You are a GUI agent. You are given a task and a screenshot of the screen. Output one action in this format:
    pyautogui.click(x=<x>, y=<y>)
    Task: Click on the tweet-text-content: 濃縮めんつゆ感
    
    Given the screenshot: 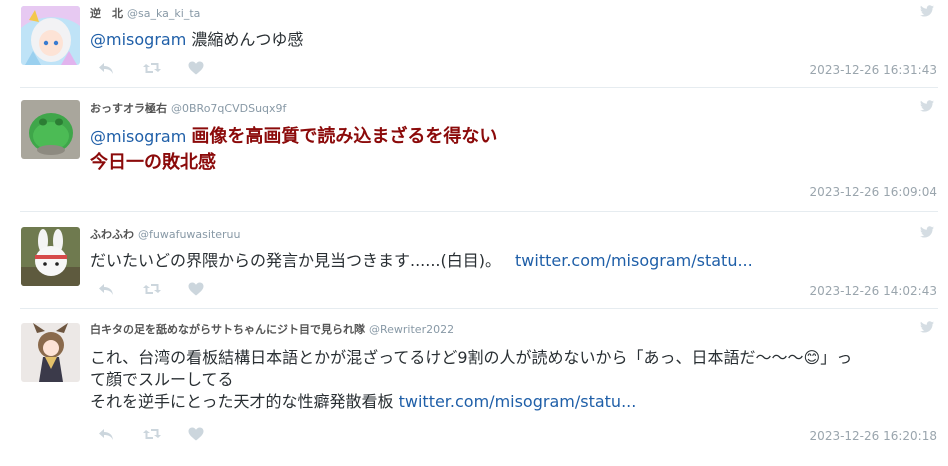 What is the action you would take?
    pyautogui.click(x=245, y=39)
    